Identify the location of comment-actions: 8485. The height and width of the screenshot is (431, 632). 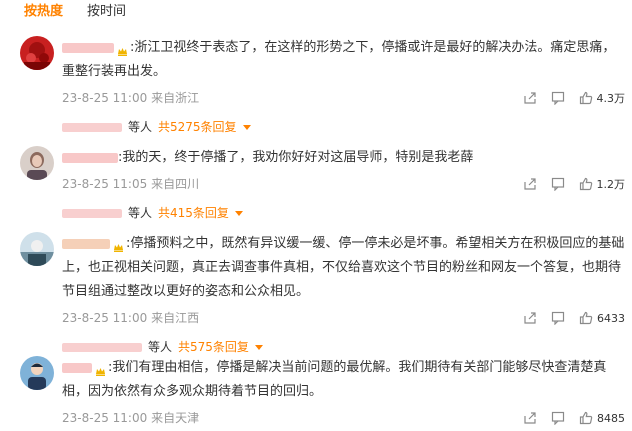
(567, 418).